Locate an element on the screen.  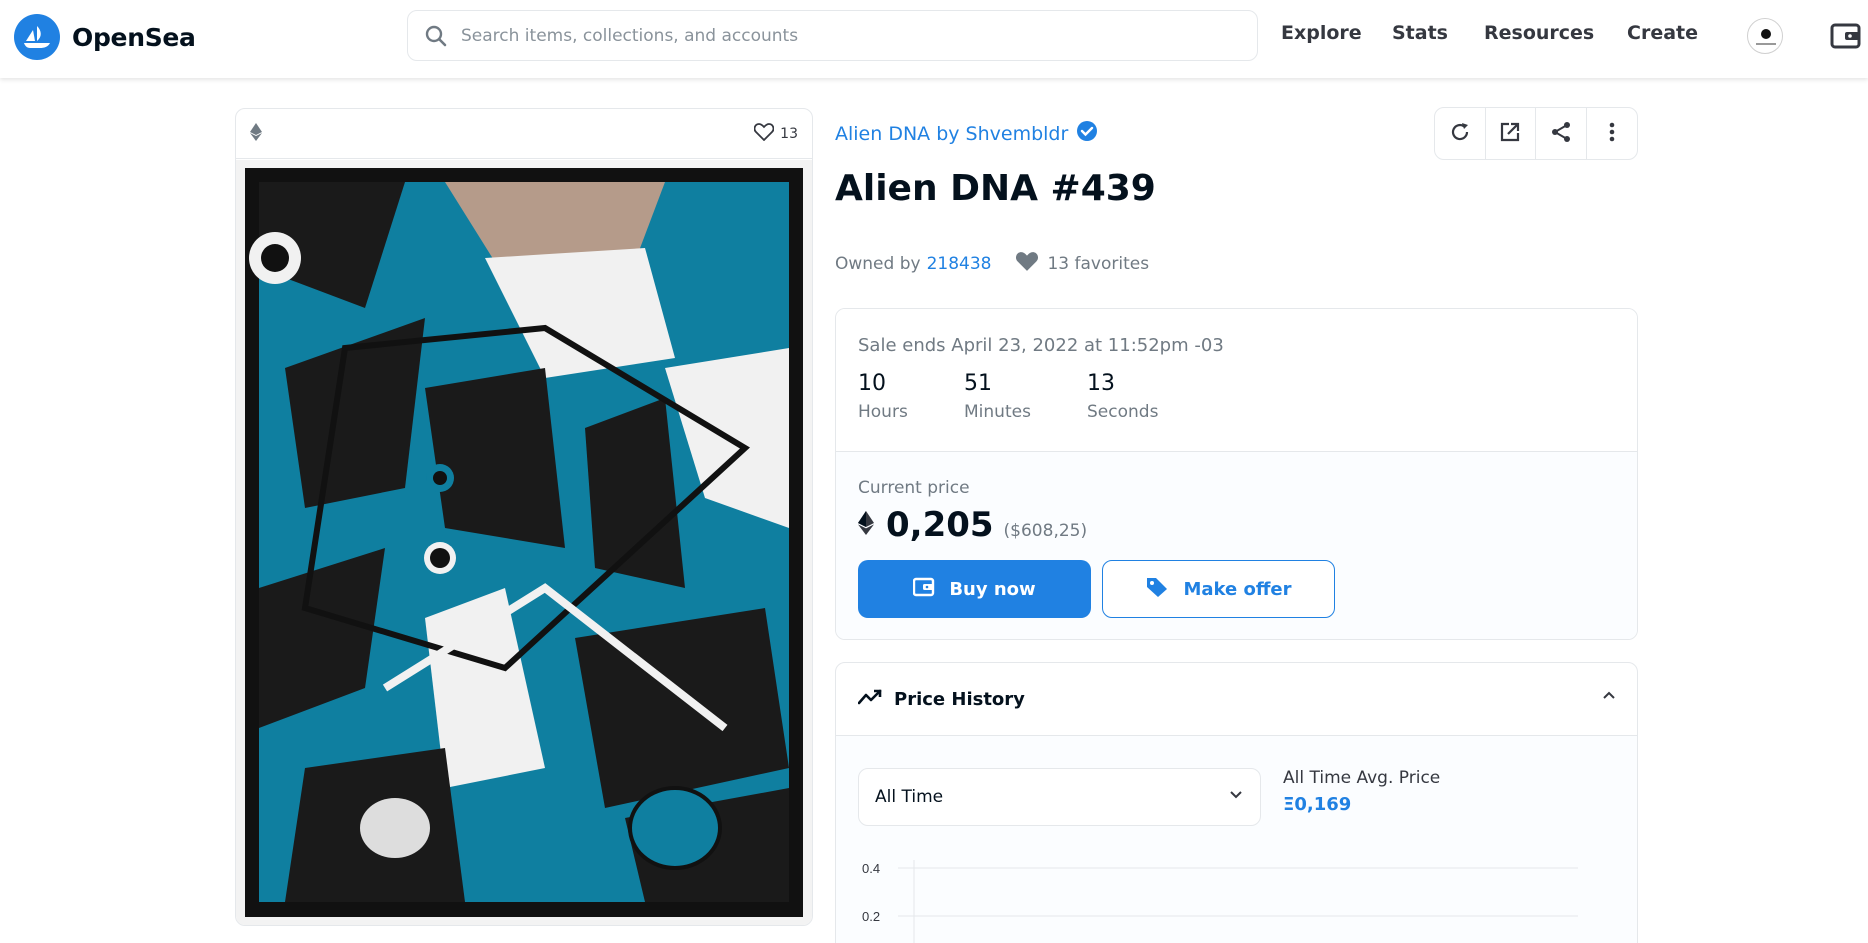
buy-now-button: Buy now is located at coordinates (974, 589).